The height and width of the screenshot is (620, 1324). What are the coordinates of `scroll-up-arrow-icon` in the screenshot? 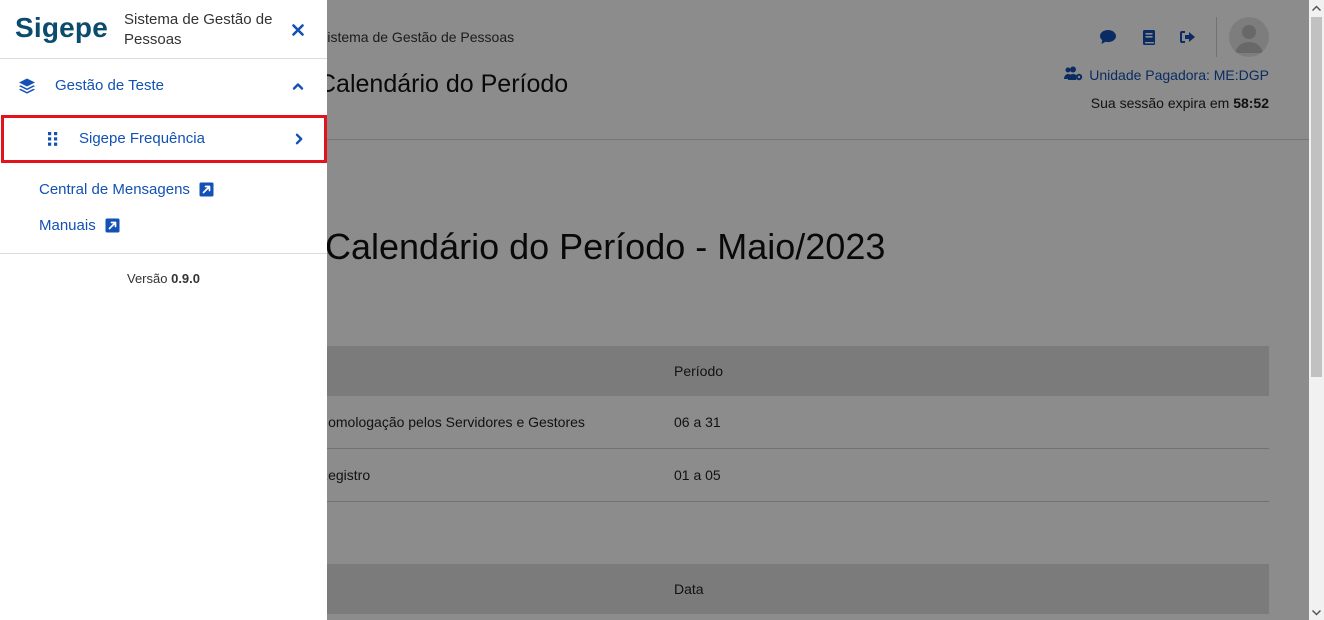 It's located at (1316, 7).